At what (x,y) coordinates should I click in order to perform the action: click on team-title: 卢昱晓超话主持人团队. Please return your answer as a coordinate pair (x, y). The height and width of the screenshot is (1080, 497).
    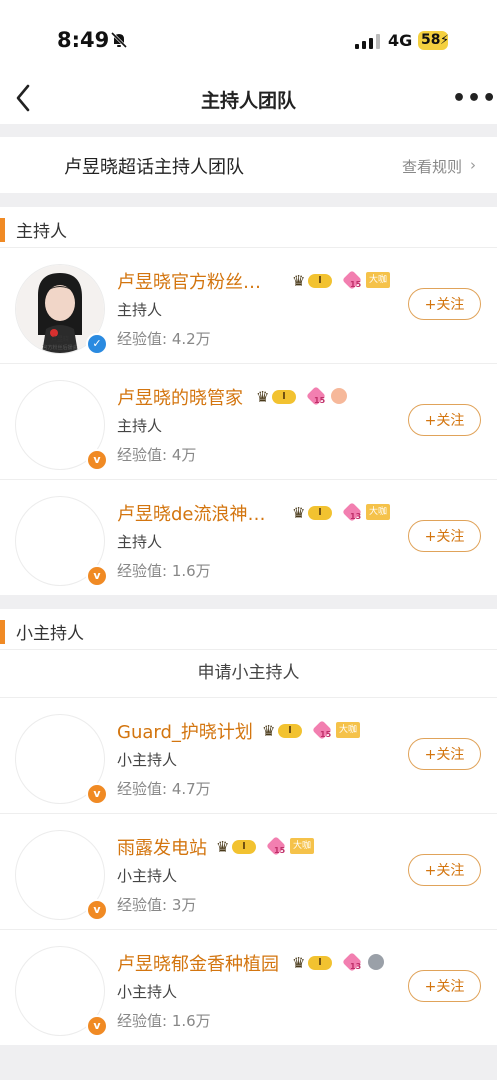
    Looking at the image, I should click on (154, 167).